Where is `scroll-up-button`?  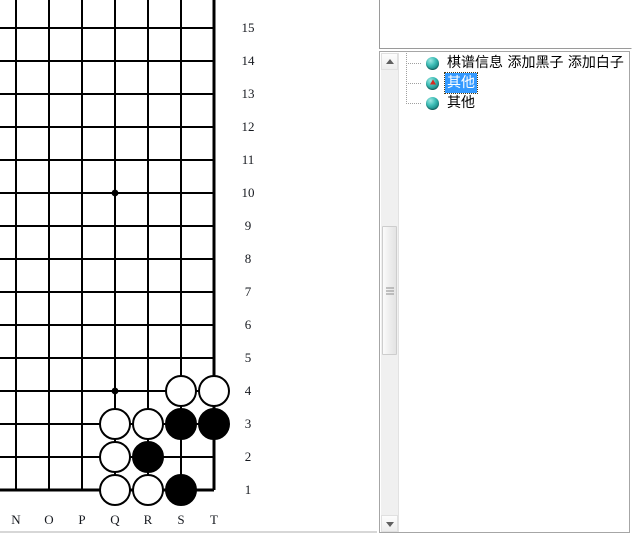
scroll-up-button is located at coordinates (389, 61).